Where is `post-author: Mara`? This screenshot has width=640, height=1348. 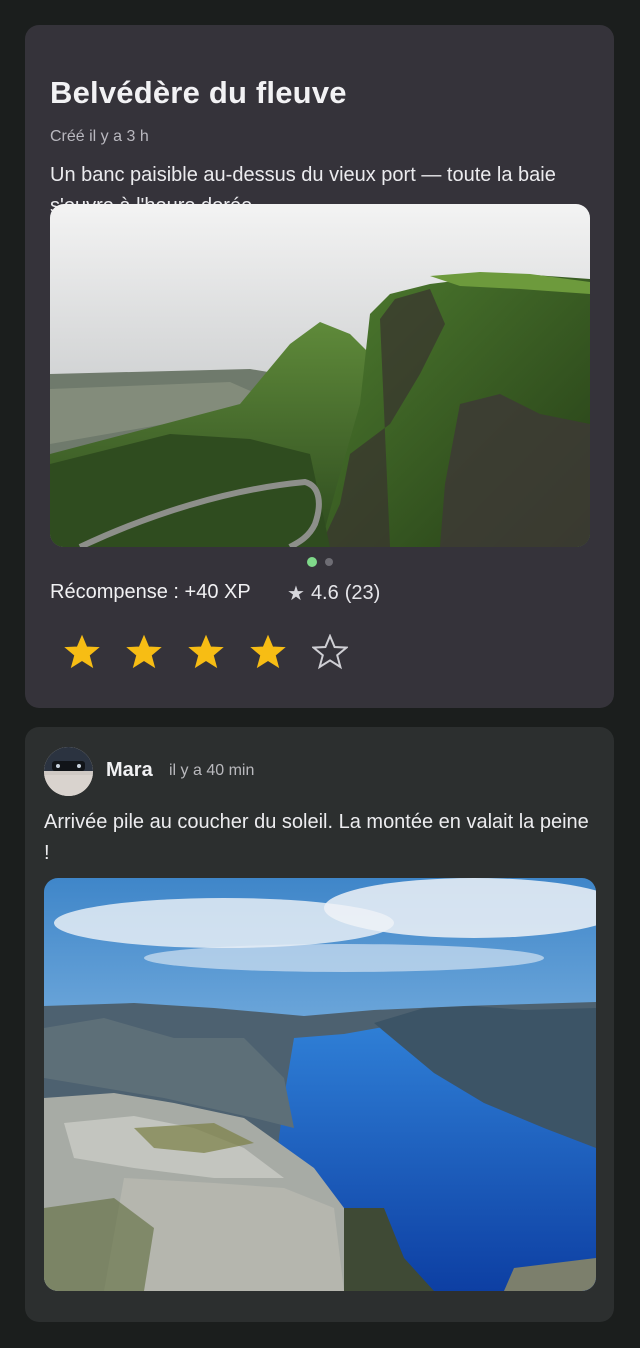 post-author: Mara is located at coordinates (129, 770).